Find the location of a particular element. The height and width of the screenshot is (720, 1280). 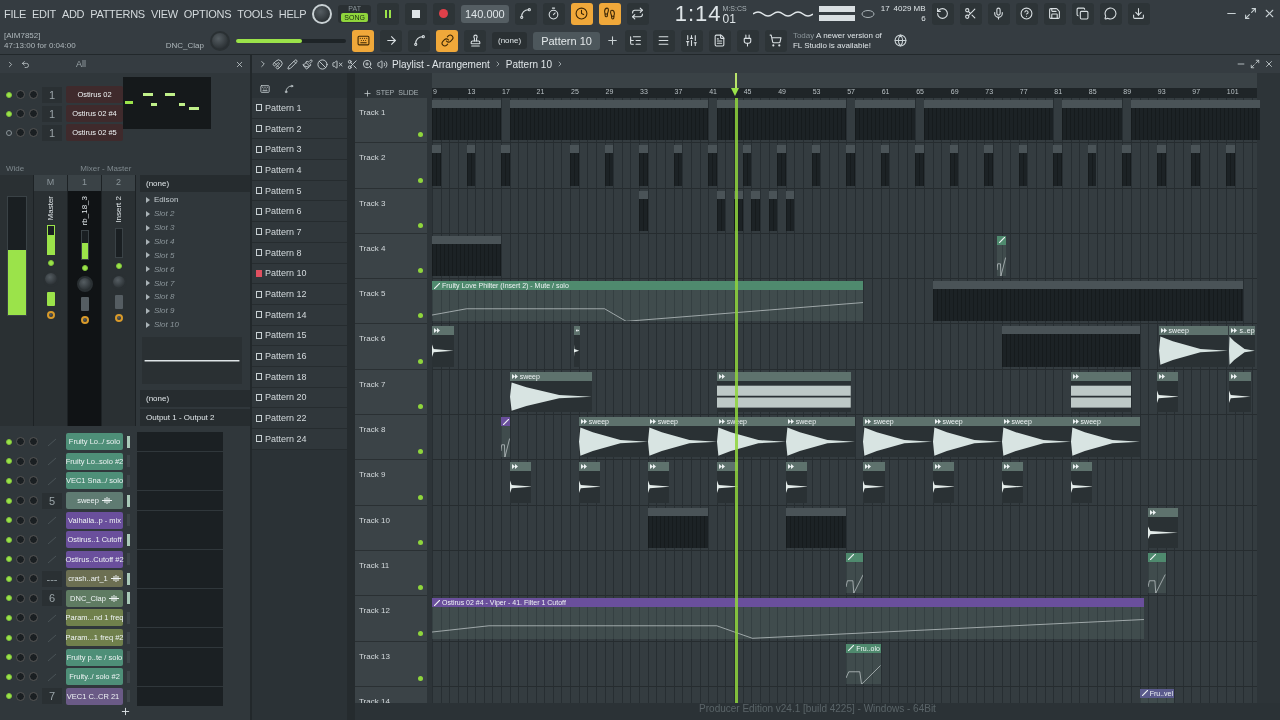

send-dropdown: (none) is located at coordinates (195, 398).